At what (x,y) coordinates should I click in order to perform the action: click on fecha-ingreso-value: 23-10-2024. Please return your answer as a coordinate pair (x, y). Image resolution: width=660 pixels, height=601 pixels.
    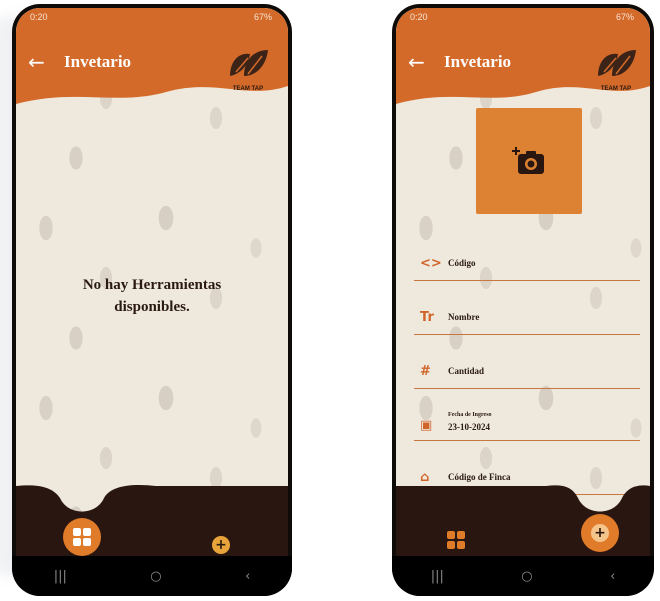
    Looking at the image, I should click on (469, 427).